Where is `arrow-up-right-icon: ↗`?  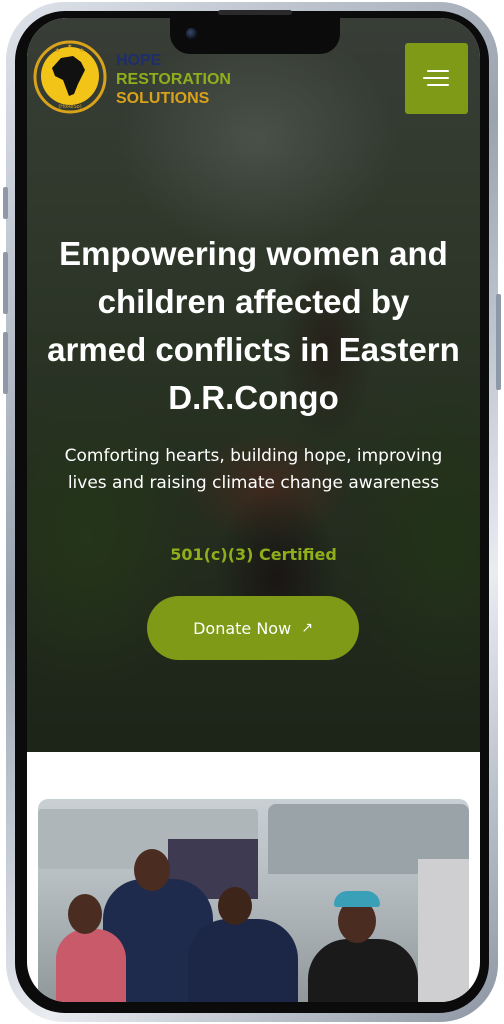
arrow-up-right-icon: ↗ is located at coordinates (307, 628).